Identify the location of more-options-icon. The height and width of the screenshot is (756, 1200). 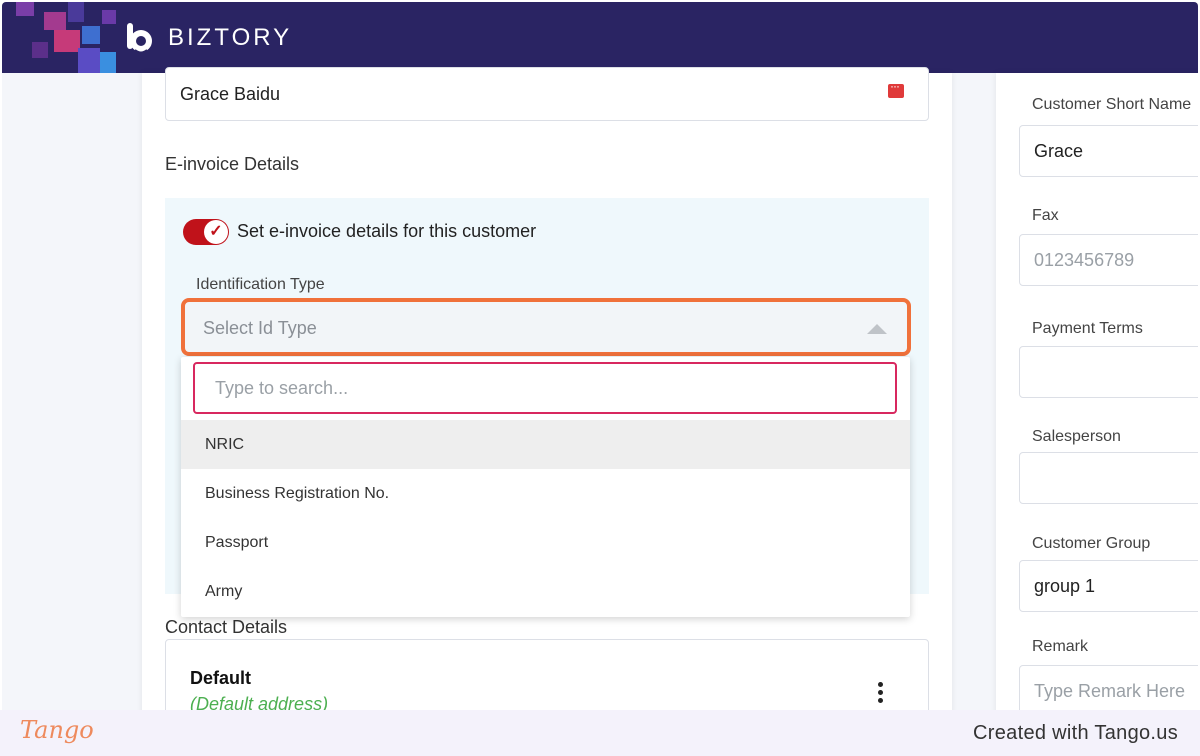
(881, 694).